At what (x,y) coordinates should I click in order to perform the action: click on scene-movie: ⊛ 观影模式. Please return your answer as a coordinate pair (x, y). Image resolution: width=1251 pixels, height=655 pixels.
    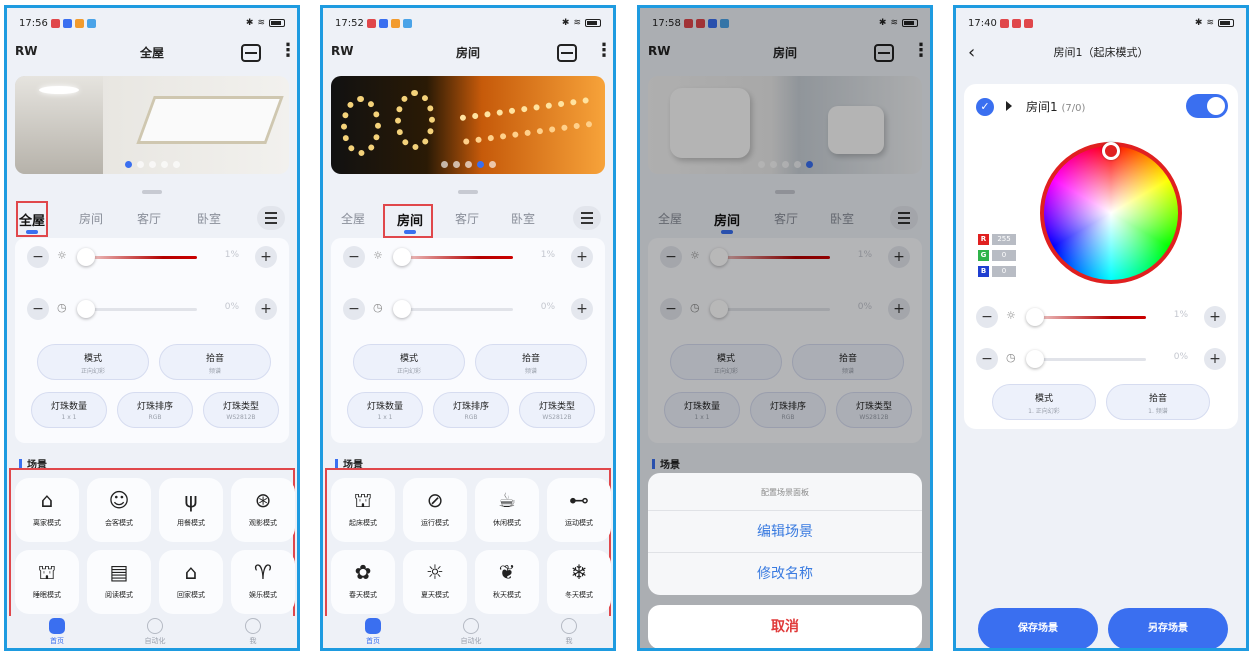
    Looking at the image, I should click on (263, 510).